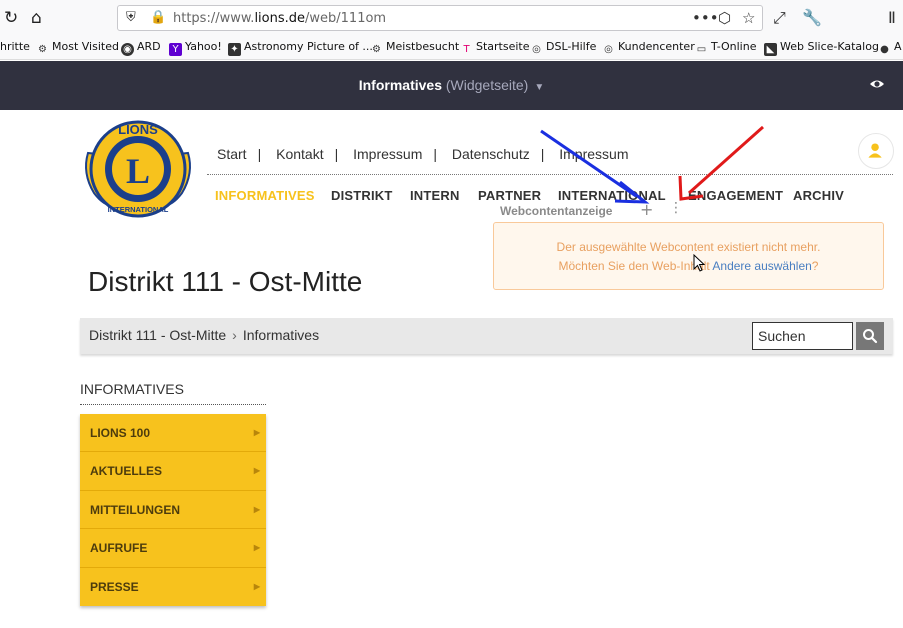  I want to click on bookmark-yahoo: Y Yahoo!, so click(195, 48).